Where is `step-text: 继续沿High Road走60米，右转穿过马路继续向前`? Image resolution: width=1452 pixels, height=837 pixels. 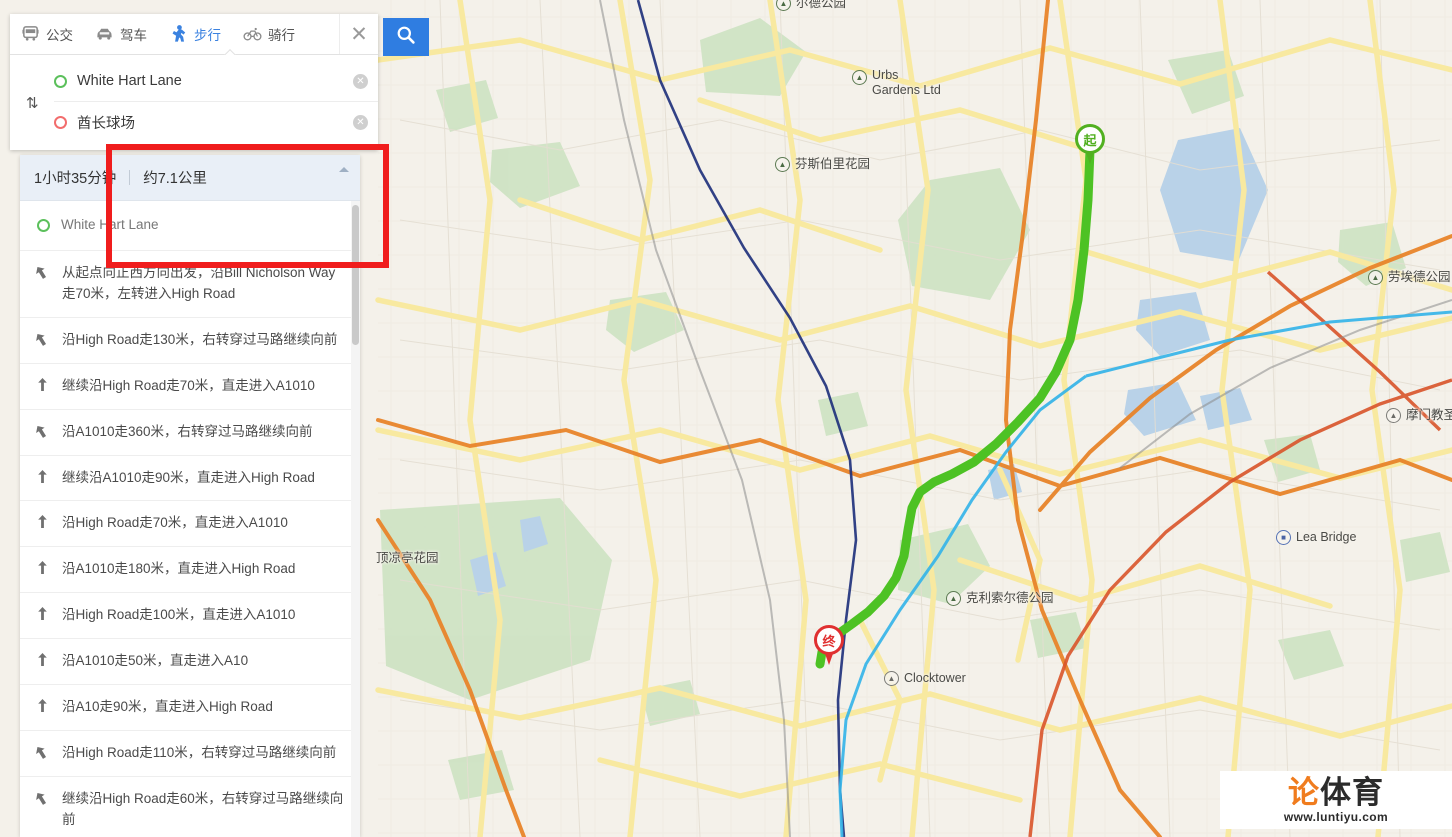 step-text: 继续沿High Road走60米，右转穿过马路继续向前 is located at coordinates (203, 808).